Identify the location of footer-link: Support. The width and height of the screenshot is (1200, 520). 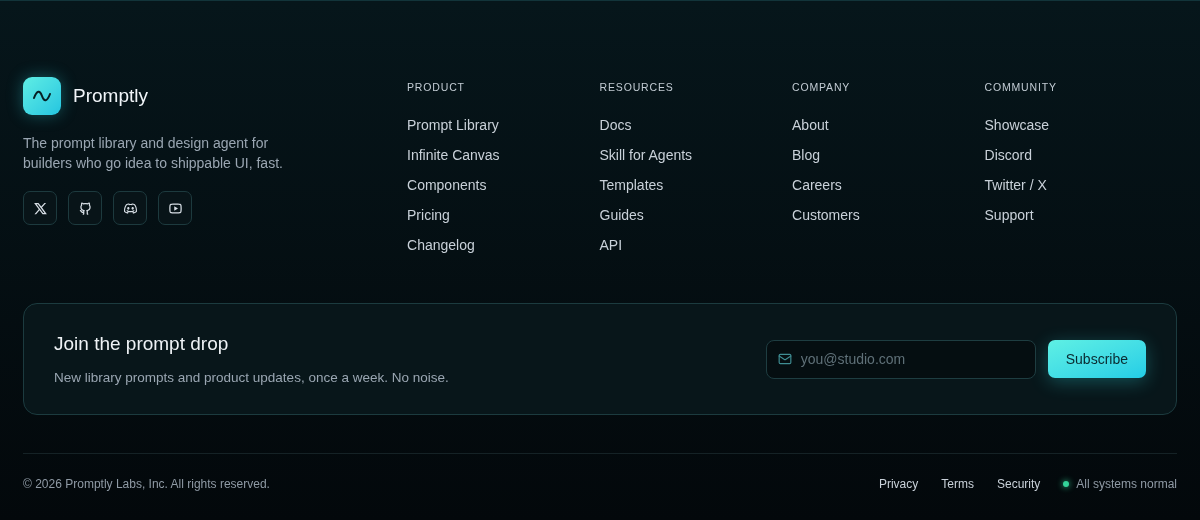
(1009, 214).